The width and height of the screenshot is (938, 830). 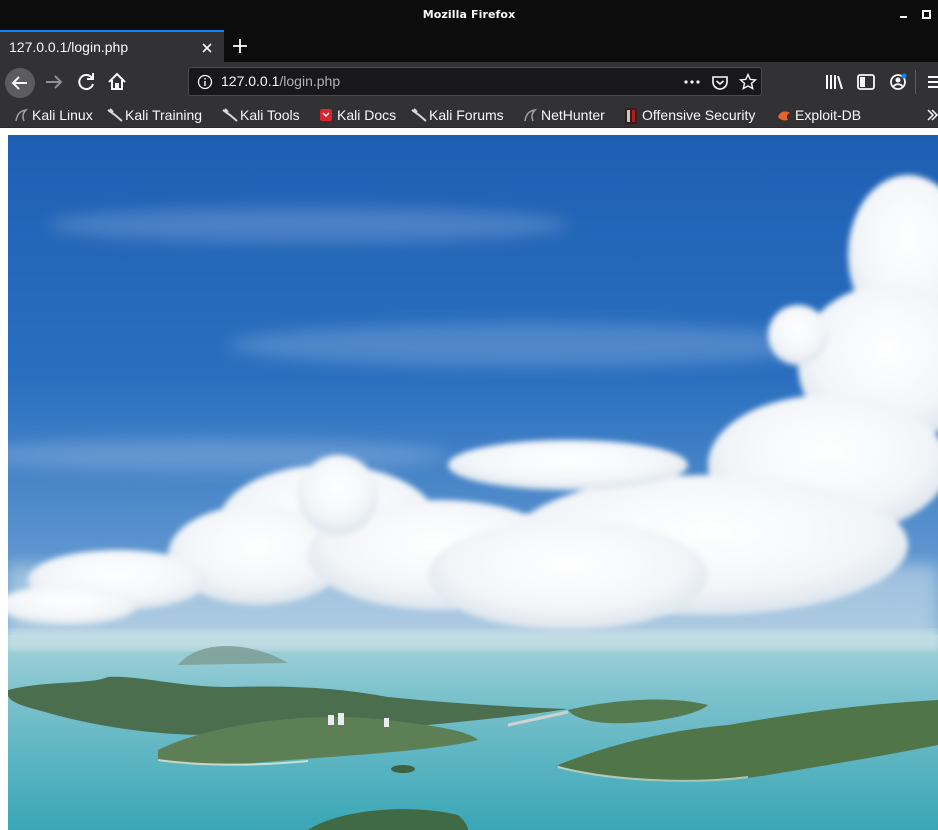 I want to click on bookmark-kali-forums: Kali Forums, so click(x=457, y=115).